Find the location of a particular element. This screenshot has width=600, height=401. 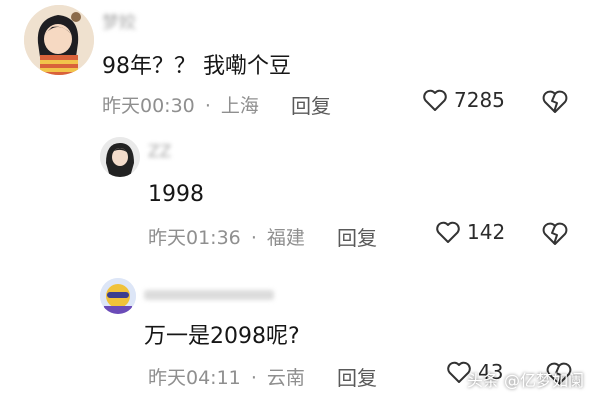

like-button: 7285 is located at coordinates (463, 100).